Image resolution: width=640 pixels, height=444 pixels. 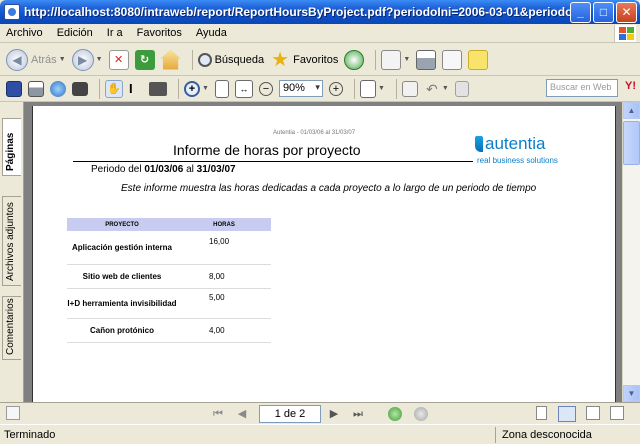 What do you see at coordinates (211, 33) in the screenshot?
I see `menu-ayuda: Ayuda` at bounding box center [211, 33].